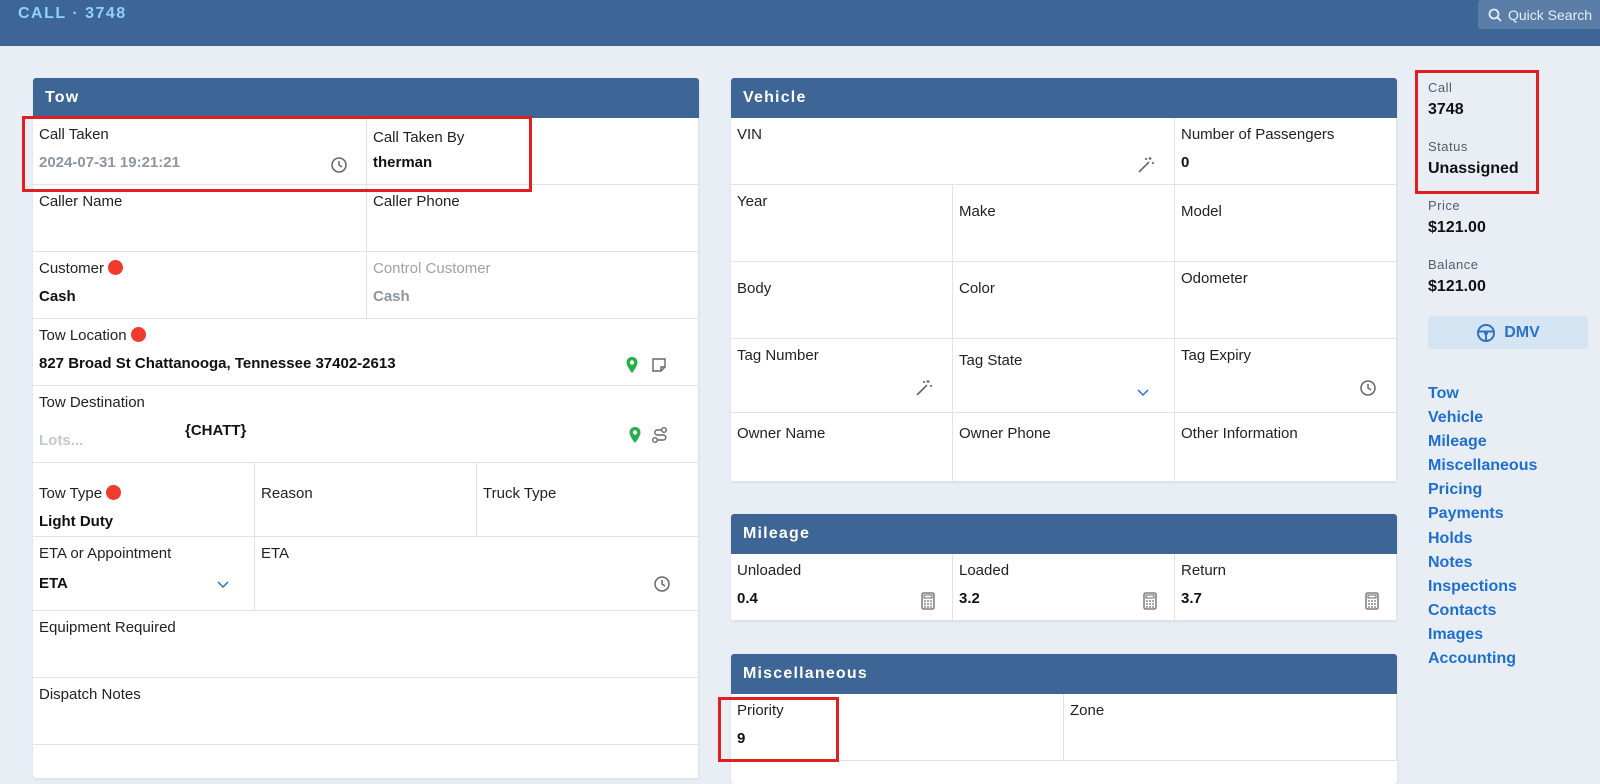 The width and height of the screenshot is (1600, 784). Describe the element at coordinates (403, 162) in the screenshot. I see `call-taken-by-value: therman` at that location.